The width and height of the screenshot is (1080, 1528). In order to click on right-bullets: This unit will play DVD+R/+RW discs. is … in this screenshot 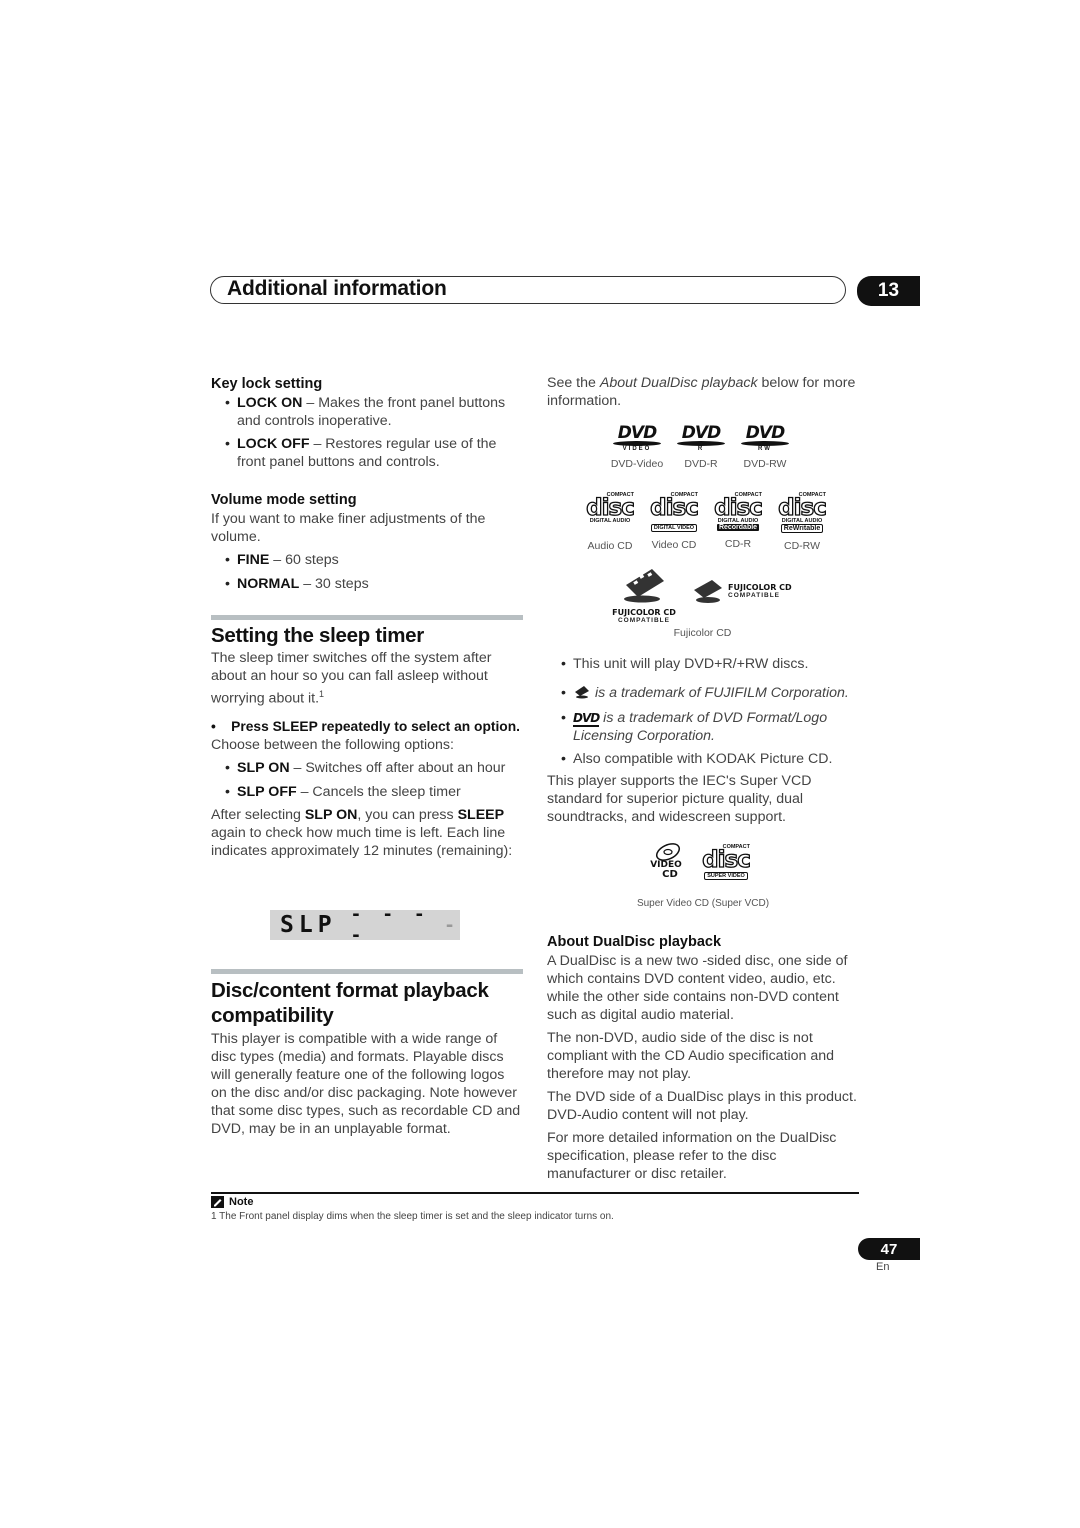, I will do `click(704, 740)`.